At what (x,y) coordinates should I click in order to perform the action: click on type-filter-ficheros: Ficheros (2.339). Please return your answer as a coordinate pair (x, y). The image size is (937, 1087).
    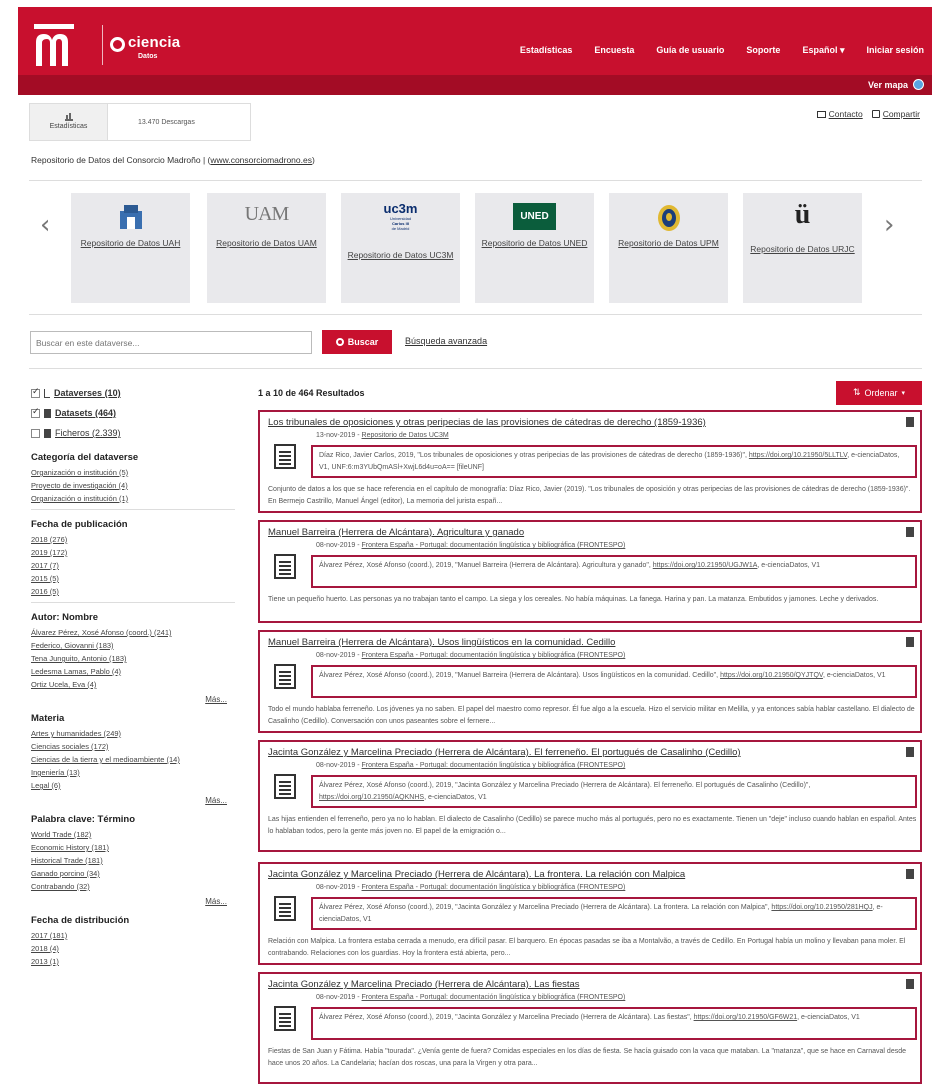
    Looking at the image, I should click on (133, 433).